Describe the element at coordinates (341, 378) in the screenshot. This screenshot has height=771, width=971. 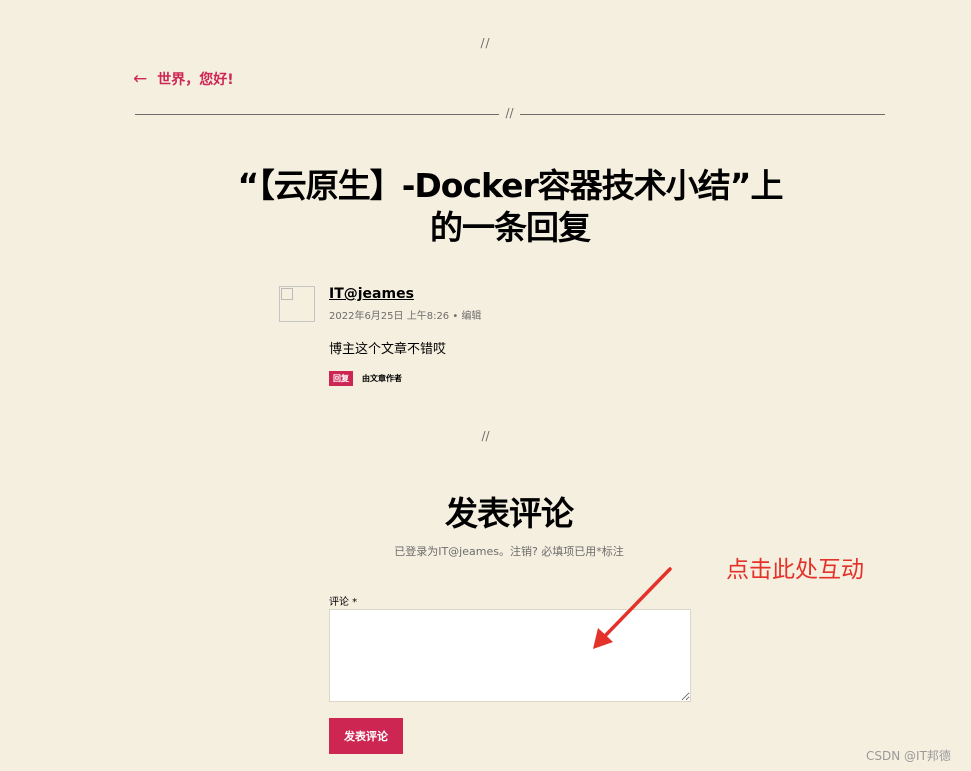
I see `reply-button: 回复` at that location.